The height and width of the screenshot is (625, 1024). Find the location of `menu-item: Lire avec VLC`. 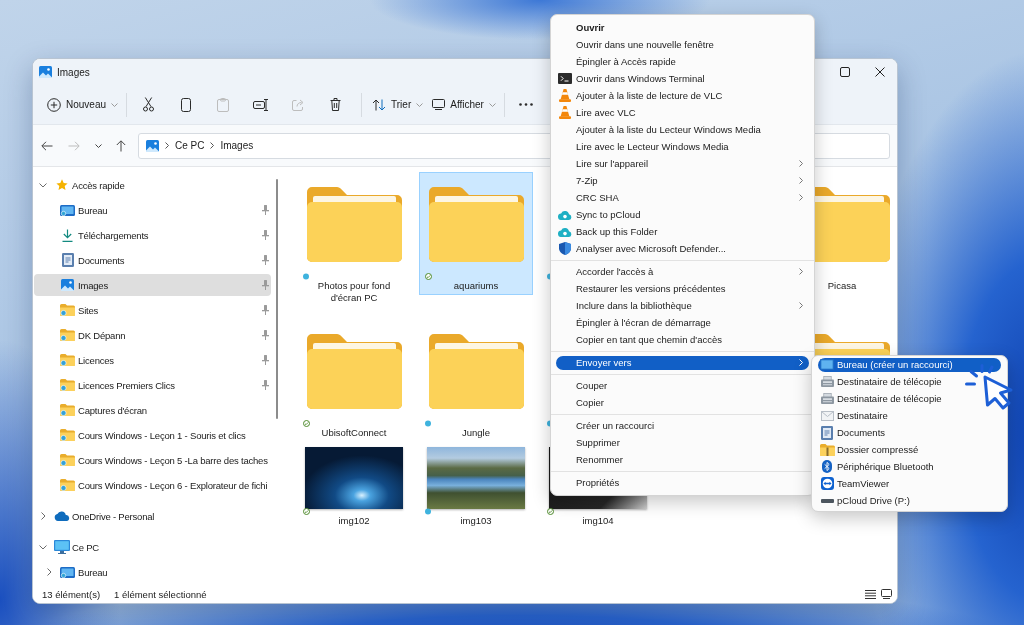

menu-item: Lire avec VLC is located at coordinates (682, 112).